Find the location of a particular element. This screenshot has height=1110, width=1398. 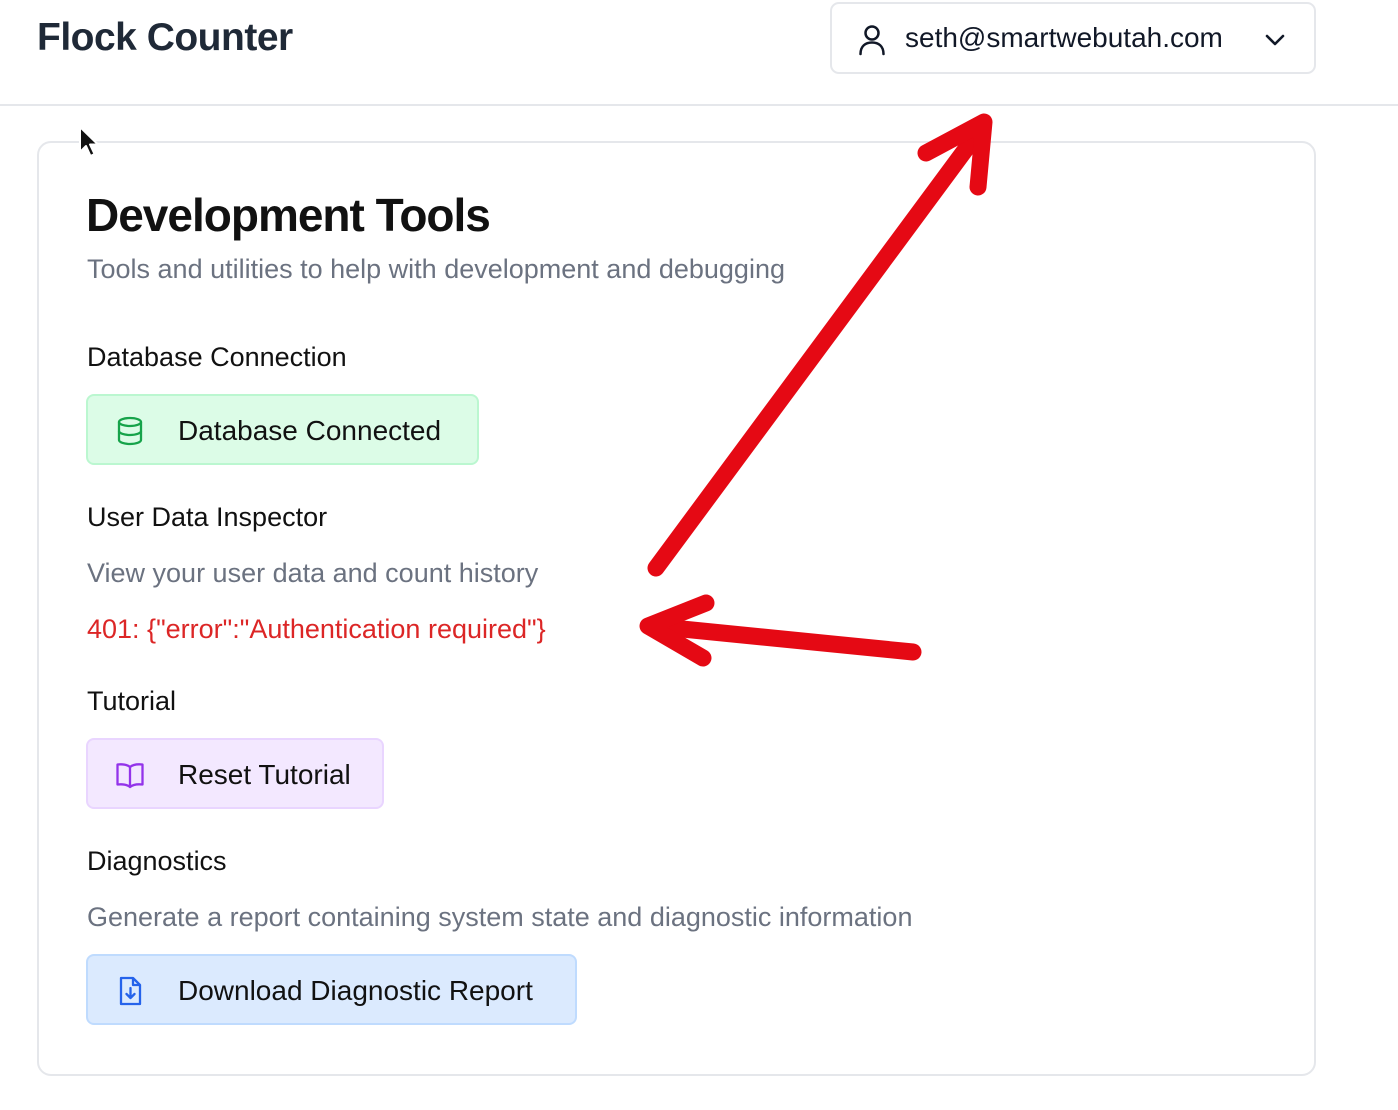

file-download-icon is located at coordinates (130, 991).